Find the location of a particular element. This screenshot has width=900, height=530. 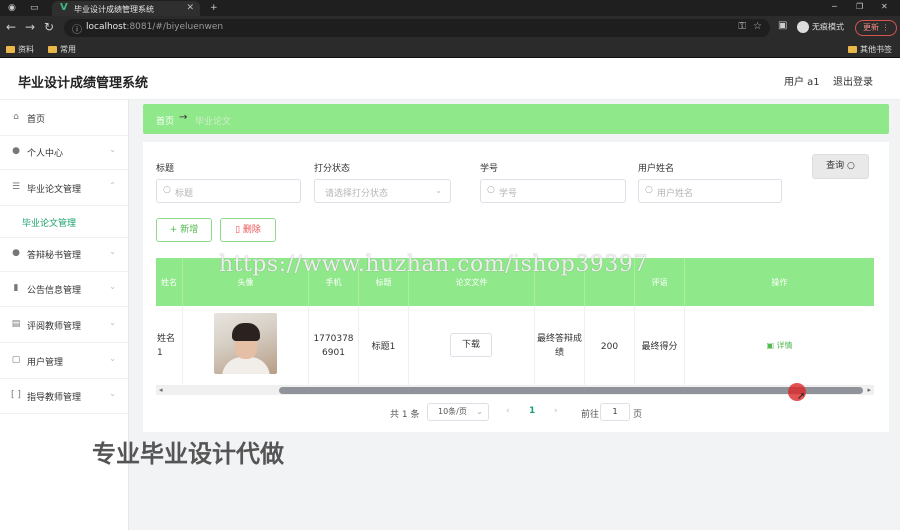

sidepanel-icon: ▣ is located at coordinates (782, 25).